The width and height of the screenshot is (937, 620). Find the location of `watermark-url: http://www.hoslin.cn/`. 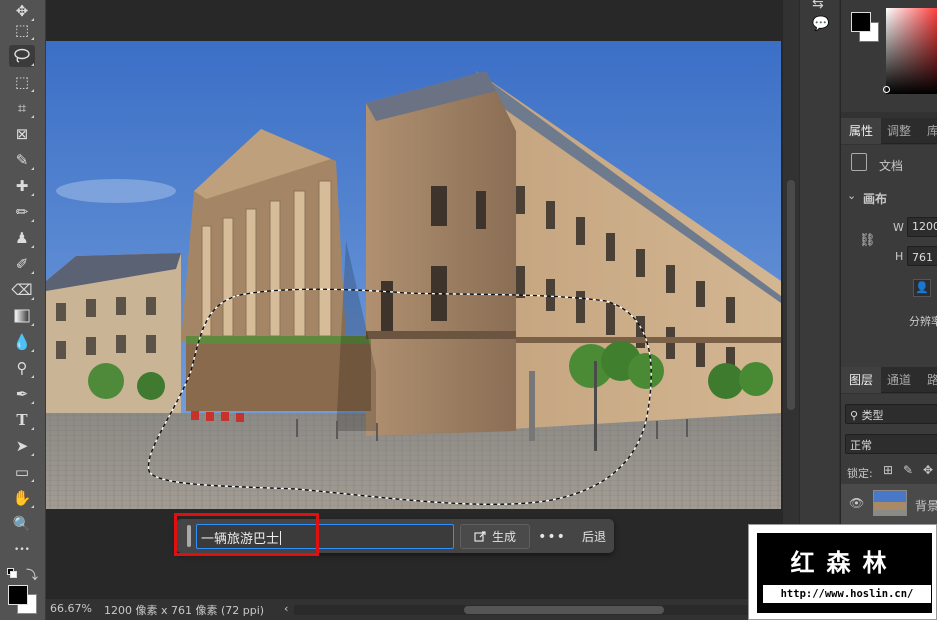

watermark-url: http://www.hoslin.cn/ is located at coordinates (847, 594).